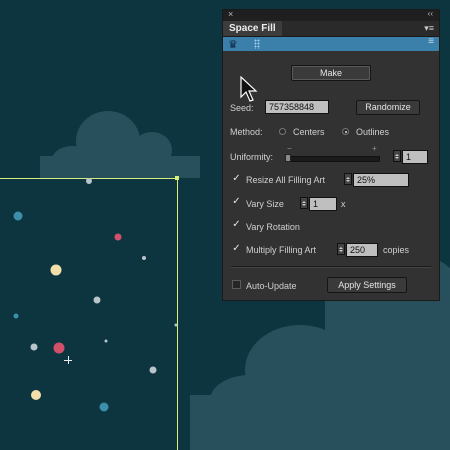  What do you see at coordinates (362, 250) in the screenshot?
I see `multiply-input: 250` at bounding box center [362, 250].